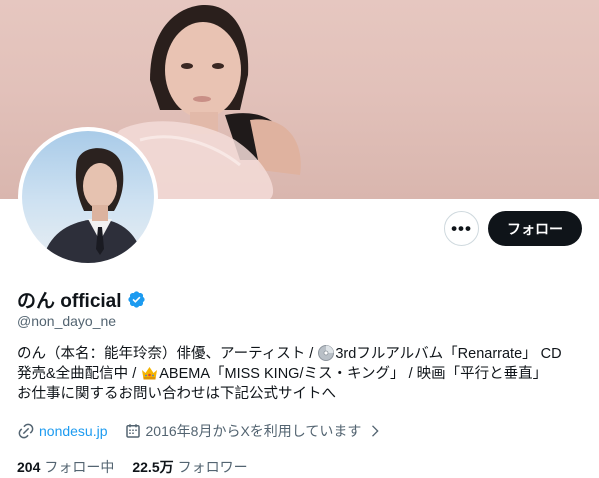 The height and width of the screenshot is (478, 599). I want to click on website-item: nondesu.jp, so click(62, 431).